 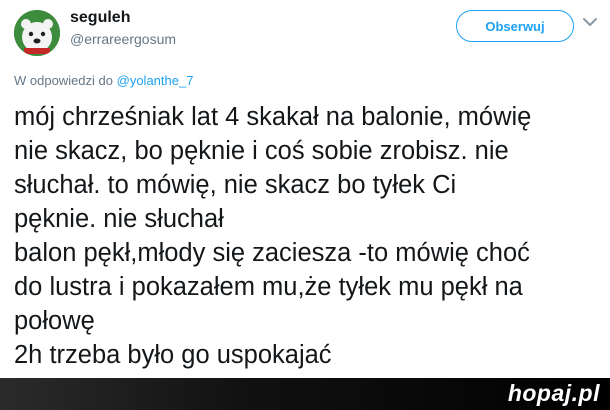 I want to click on display-name: seguleh, so click(x=100, y=18).